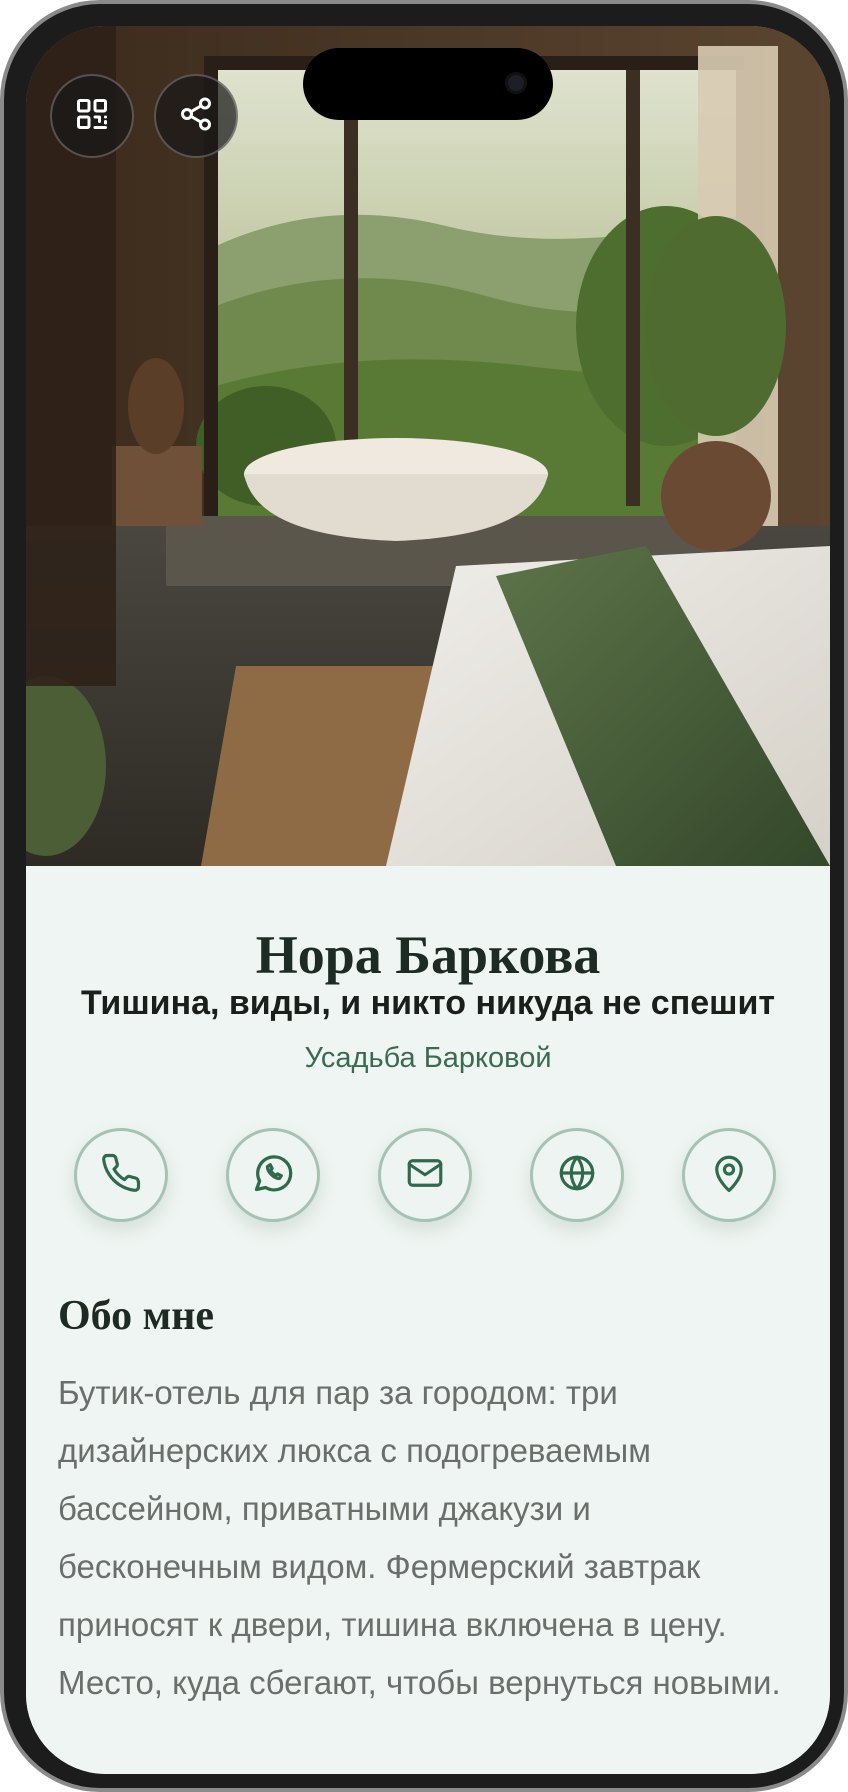  I want to click on location-button, so click(729, 1175).